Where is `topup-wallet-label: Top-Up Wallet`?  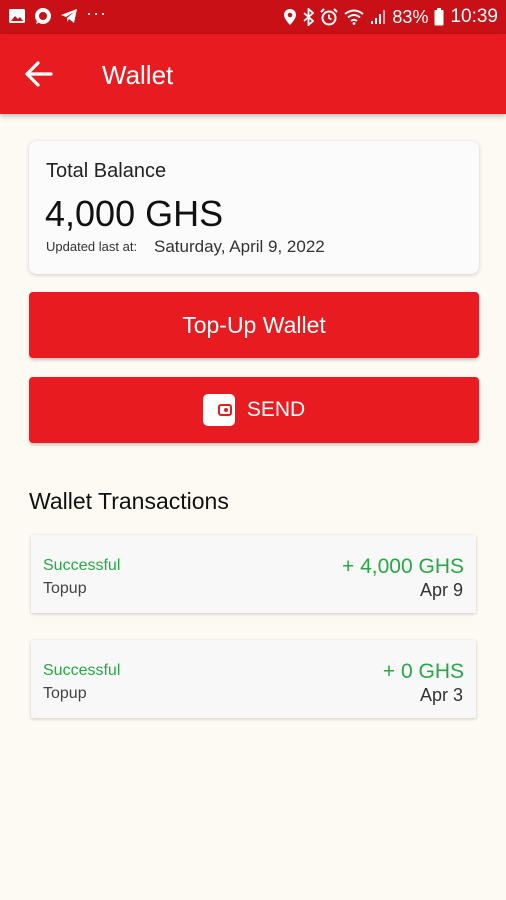
topup-wallet-label: Top-Up Wallet is located at coordinates (254, 324).